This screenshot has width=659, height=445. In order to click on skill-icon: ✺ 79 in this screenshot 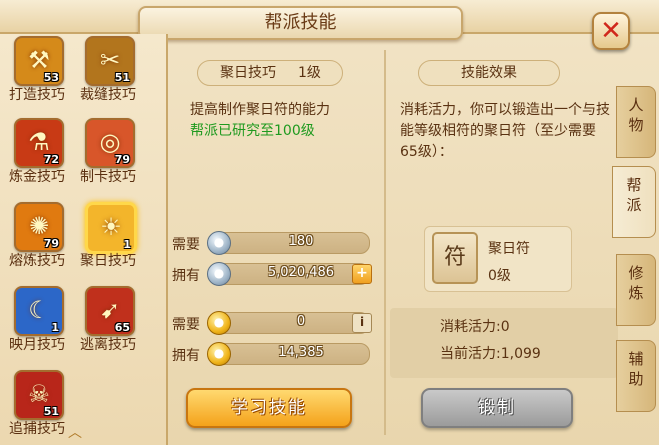, I will do `click(39, 227)`.